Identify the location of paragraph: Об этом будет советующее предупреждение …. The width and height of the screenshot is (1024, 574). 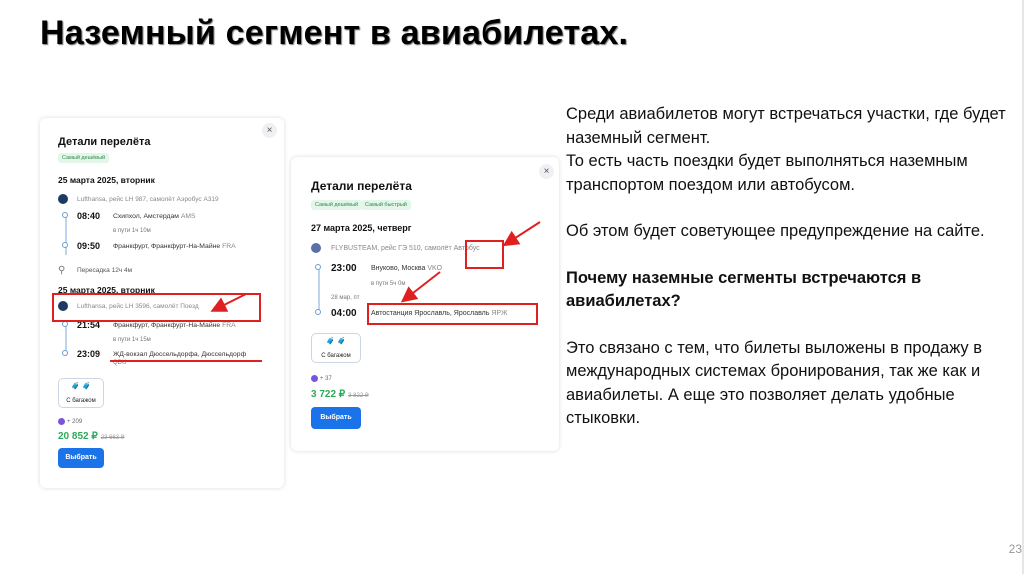
(775, 231).